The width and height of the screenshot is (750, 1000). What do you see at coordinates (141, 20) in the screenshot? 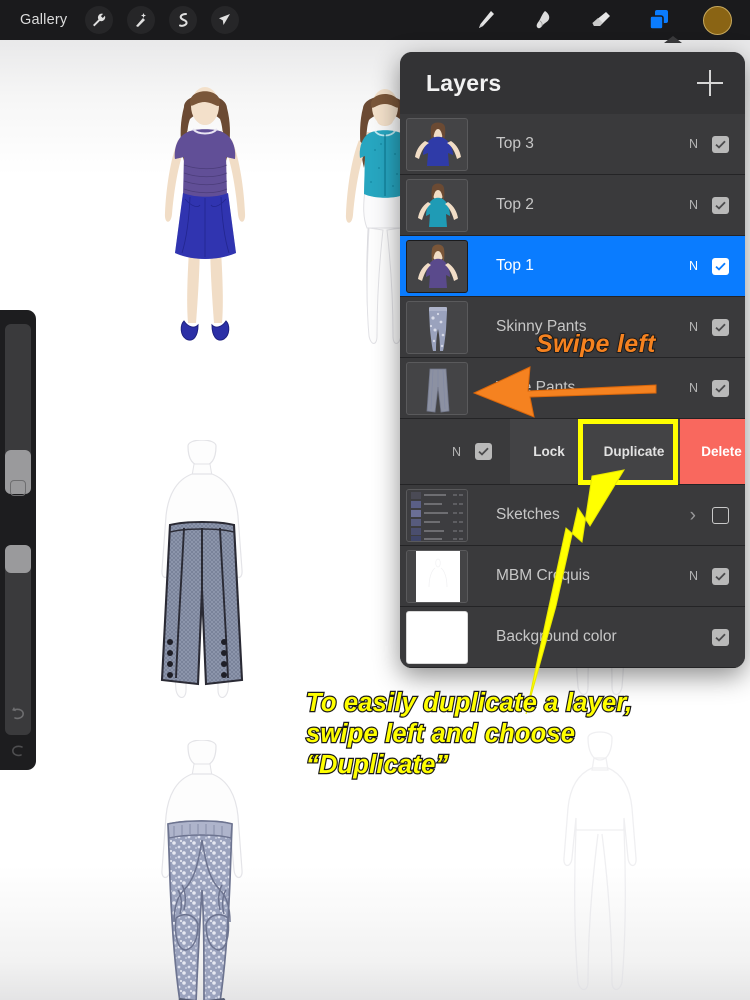
I see `magic-wand-icon` at bounding box center [141, 20].